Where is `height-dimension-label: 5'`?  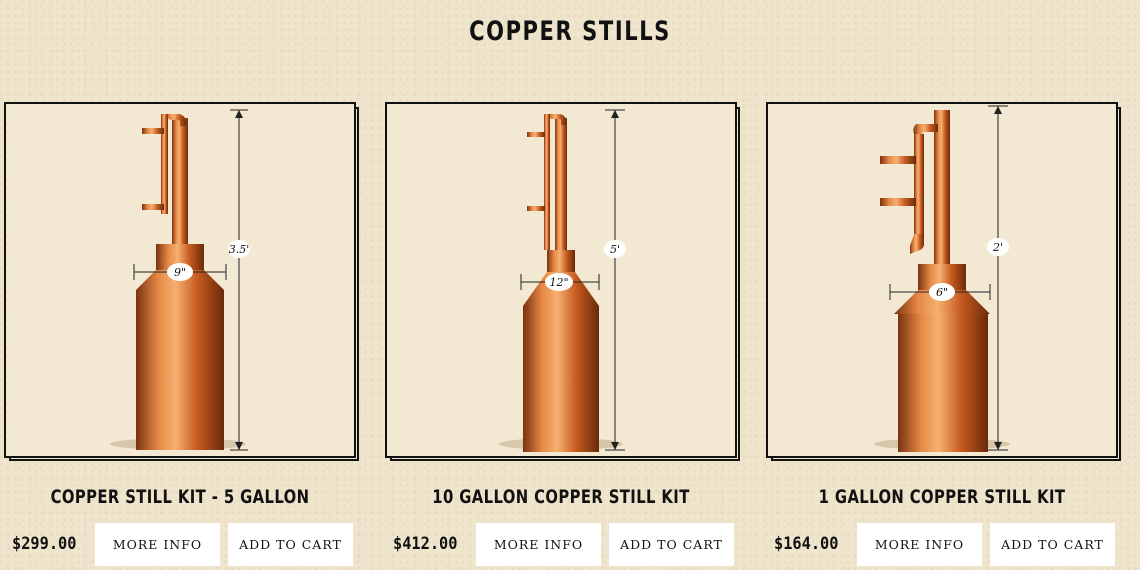 height-dimension-label: 5' is located at coordinates (615, 249).